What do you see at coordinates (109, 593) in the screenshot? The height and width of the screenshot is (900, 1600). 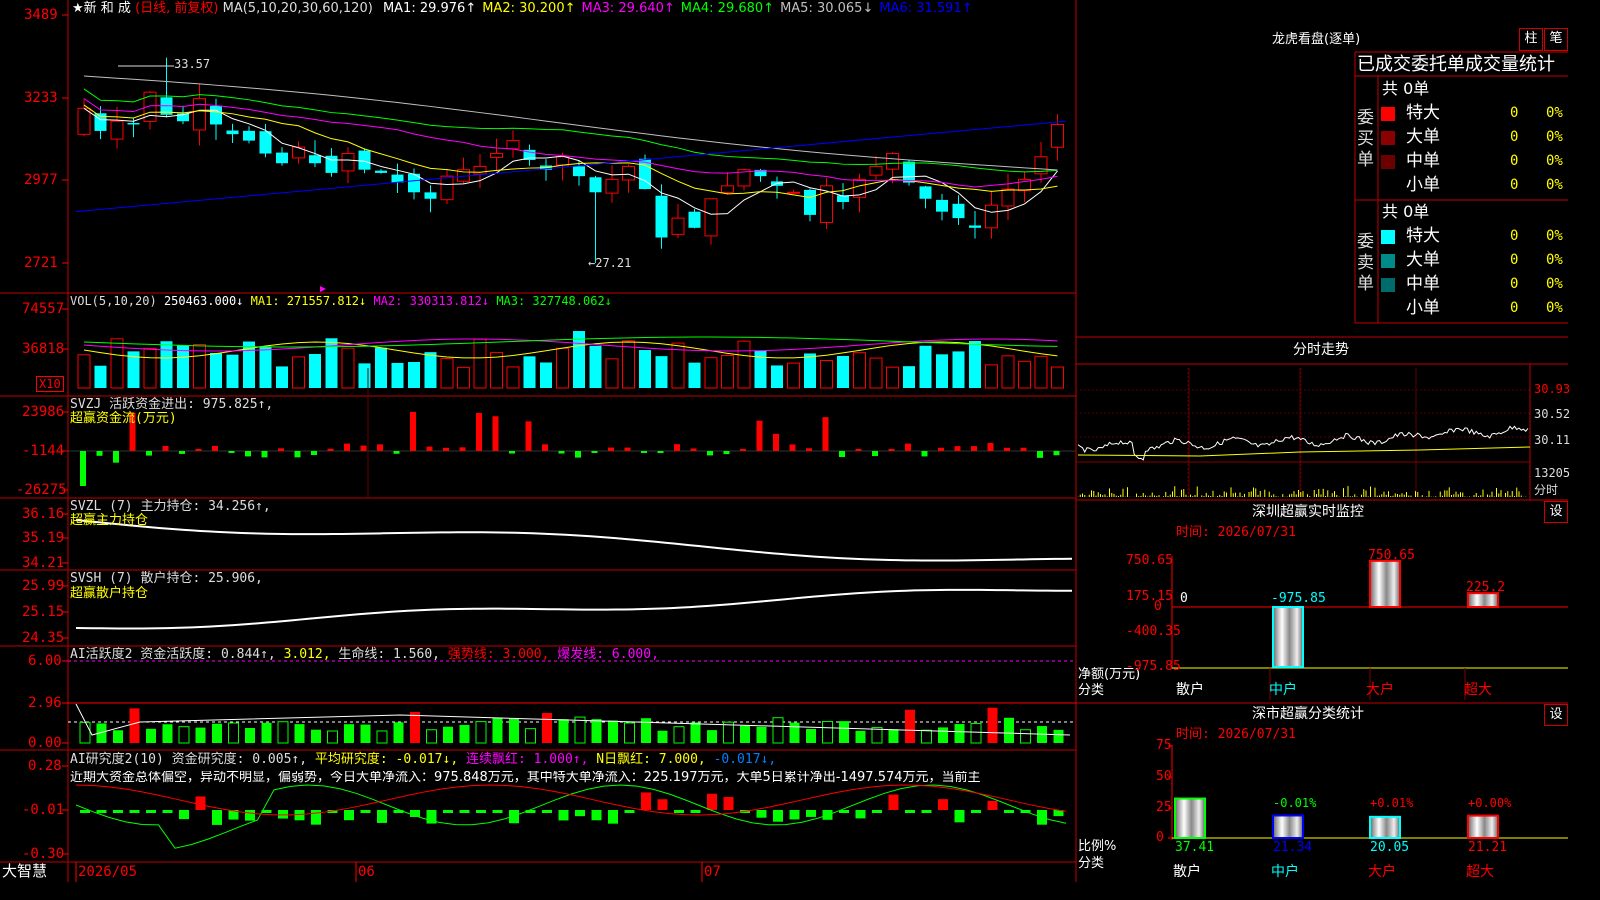 I see `svsh-subtitle: 超赢散户持仓` at bounding box center [109, 593].